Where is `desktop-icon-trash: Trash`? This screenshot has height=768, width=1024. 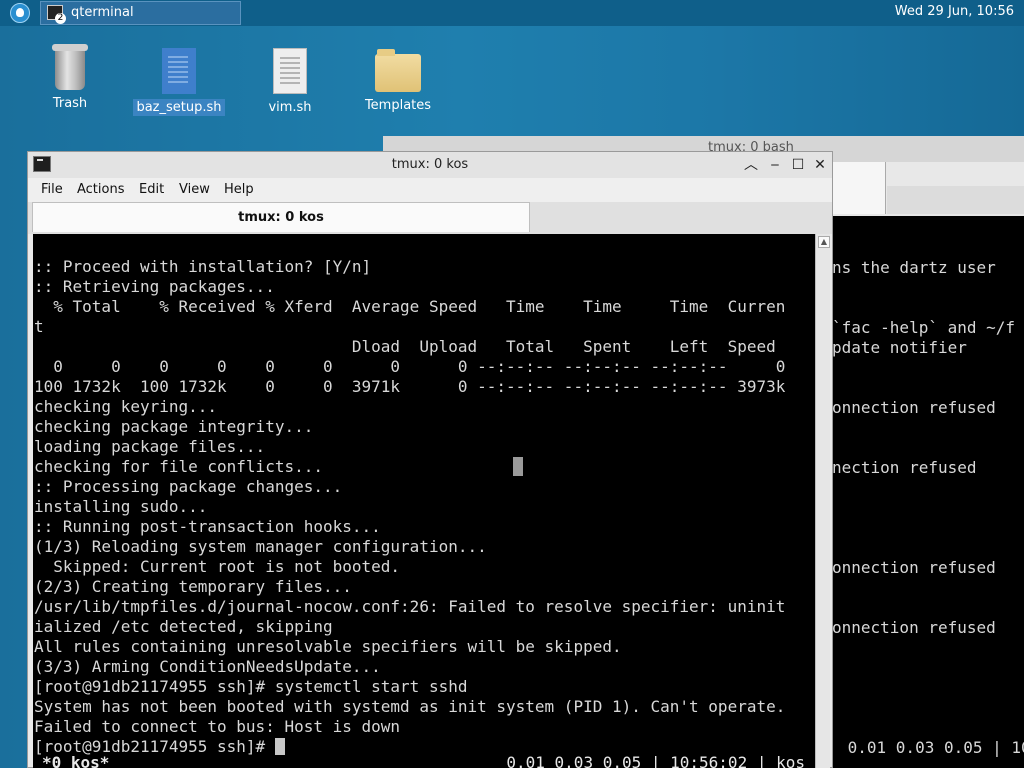 desktop-icon-trash: Trash is located at coordinates (70, 77).